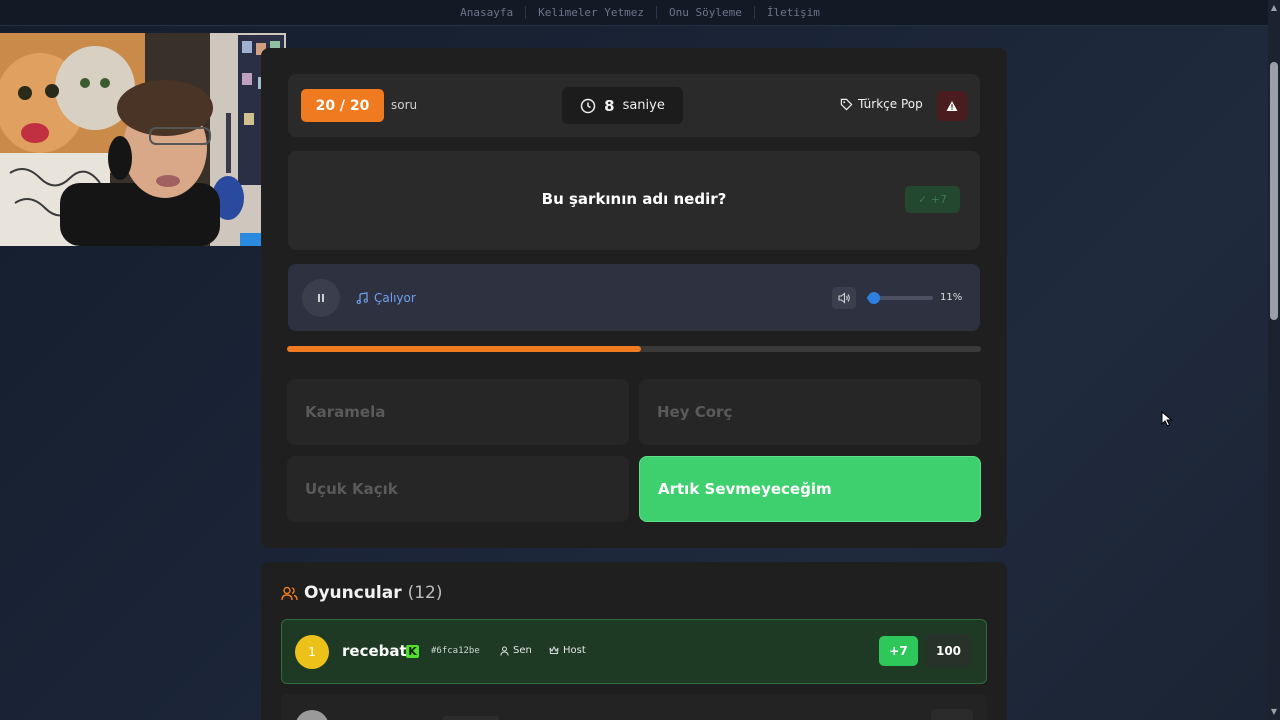 The image size is (1280, 720). Describe the element at coordinates (289, 593) in the screenshot. I see `users-icon` at that location.